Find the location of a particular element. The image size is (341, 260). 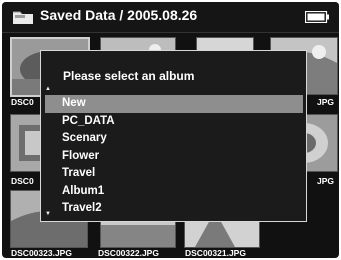

album-item-travel: Travel is located at coordinates (174, 174).